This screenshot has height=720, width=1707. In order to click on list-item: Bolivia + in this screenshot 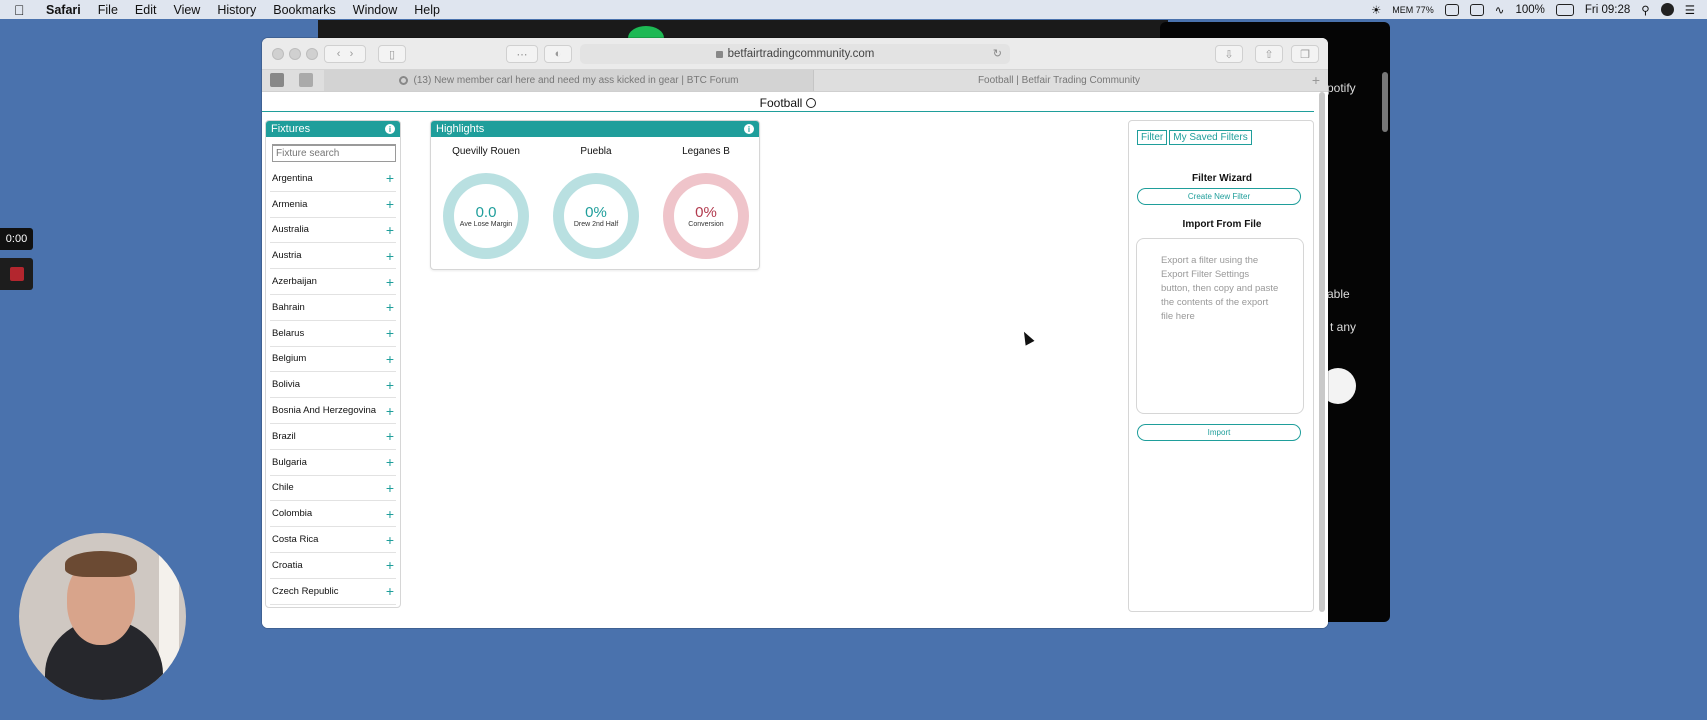, I will do `click(333, 385)`.